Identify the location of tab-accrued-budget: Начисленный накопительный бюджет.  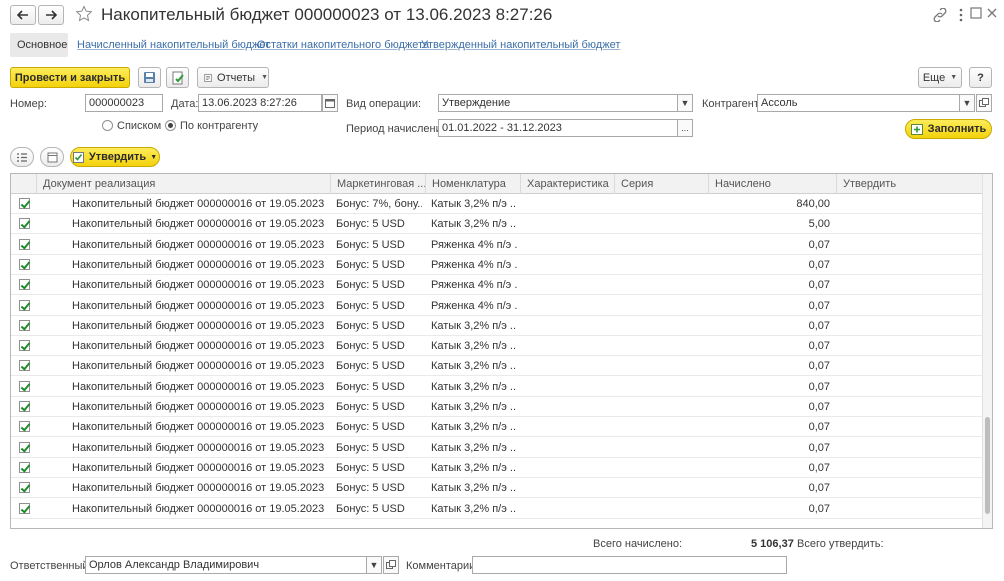
(173, 45).